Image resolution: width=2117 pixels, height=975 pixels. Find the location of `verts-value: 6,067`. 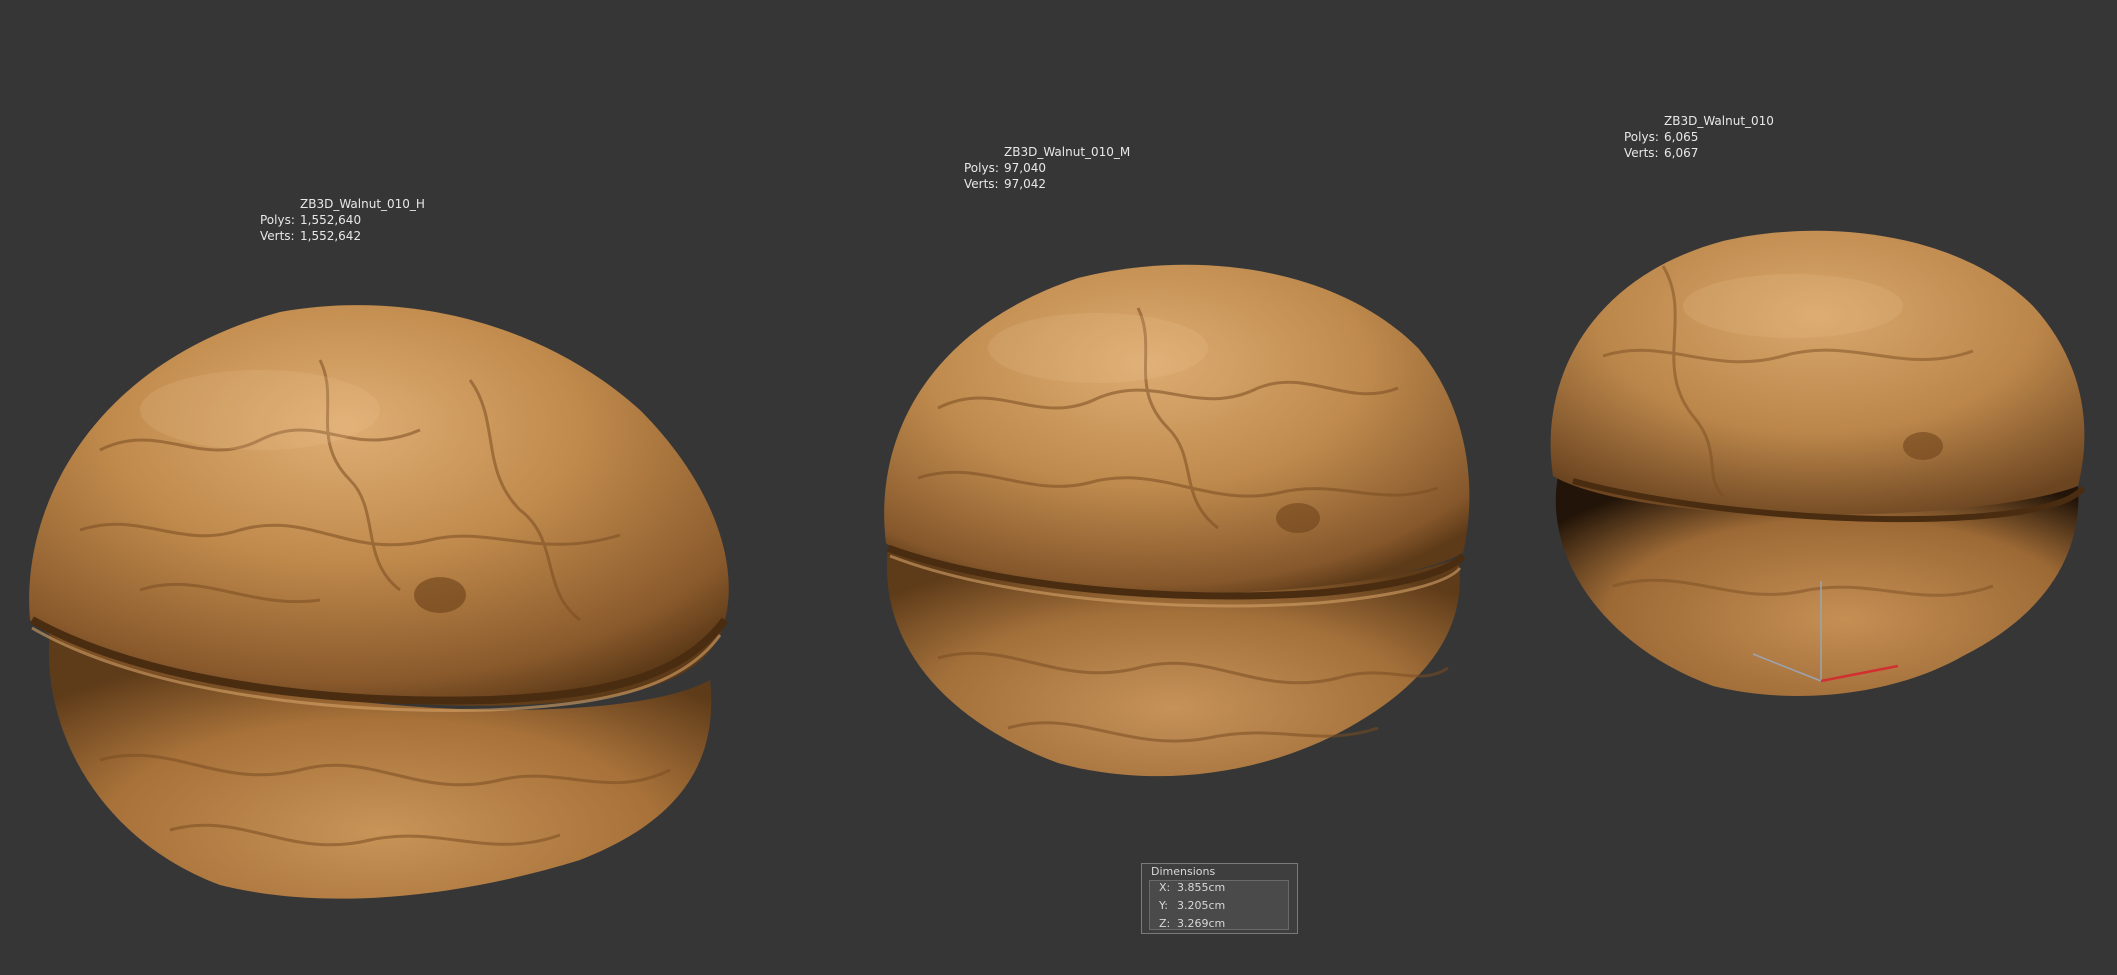

verts-value: 6,067 is located at coordinates (1681, 153).